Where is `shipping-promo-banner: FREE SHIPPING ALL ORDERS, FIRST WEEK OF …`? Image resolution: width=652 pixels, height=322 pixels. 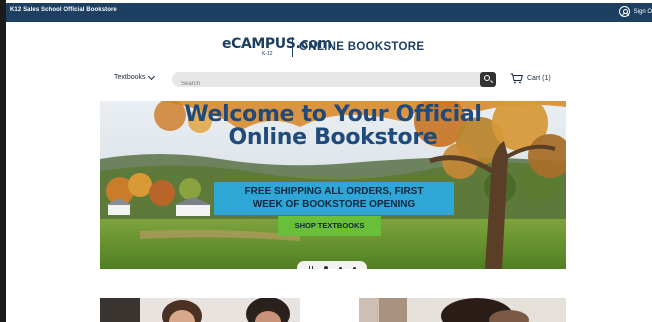
shipping-promo-banner: FREE SHIPPING ALL ORDERS, FIRST WEEK OF … is located at coordinates (334, 198).